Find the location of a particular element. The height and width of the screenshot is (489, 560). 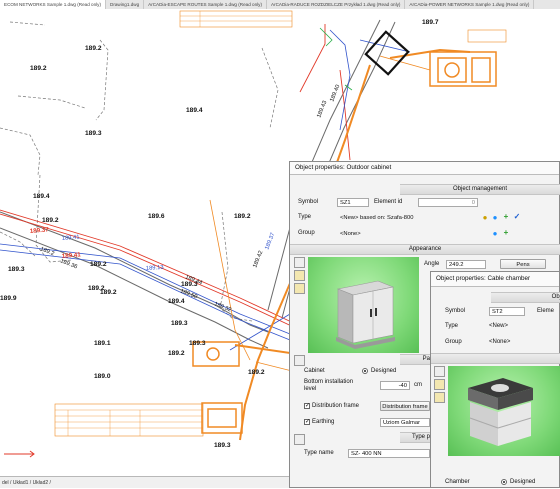

type-info-icon: ● is located at coordinates (495, 218).